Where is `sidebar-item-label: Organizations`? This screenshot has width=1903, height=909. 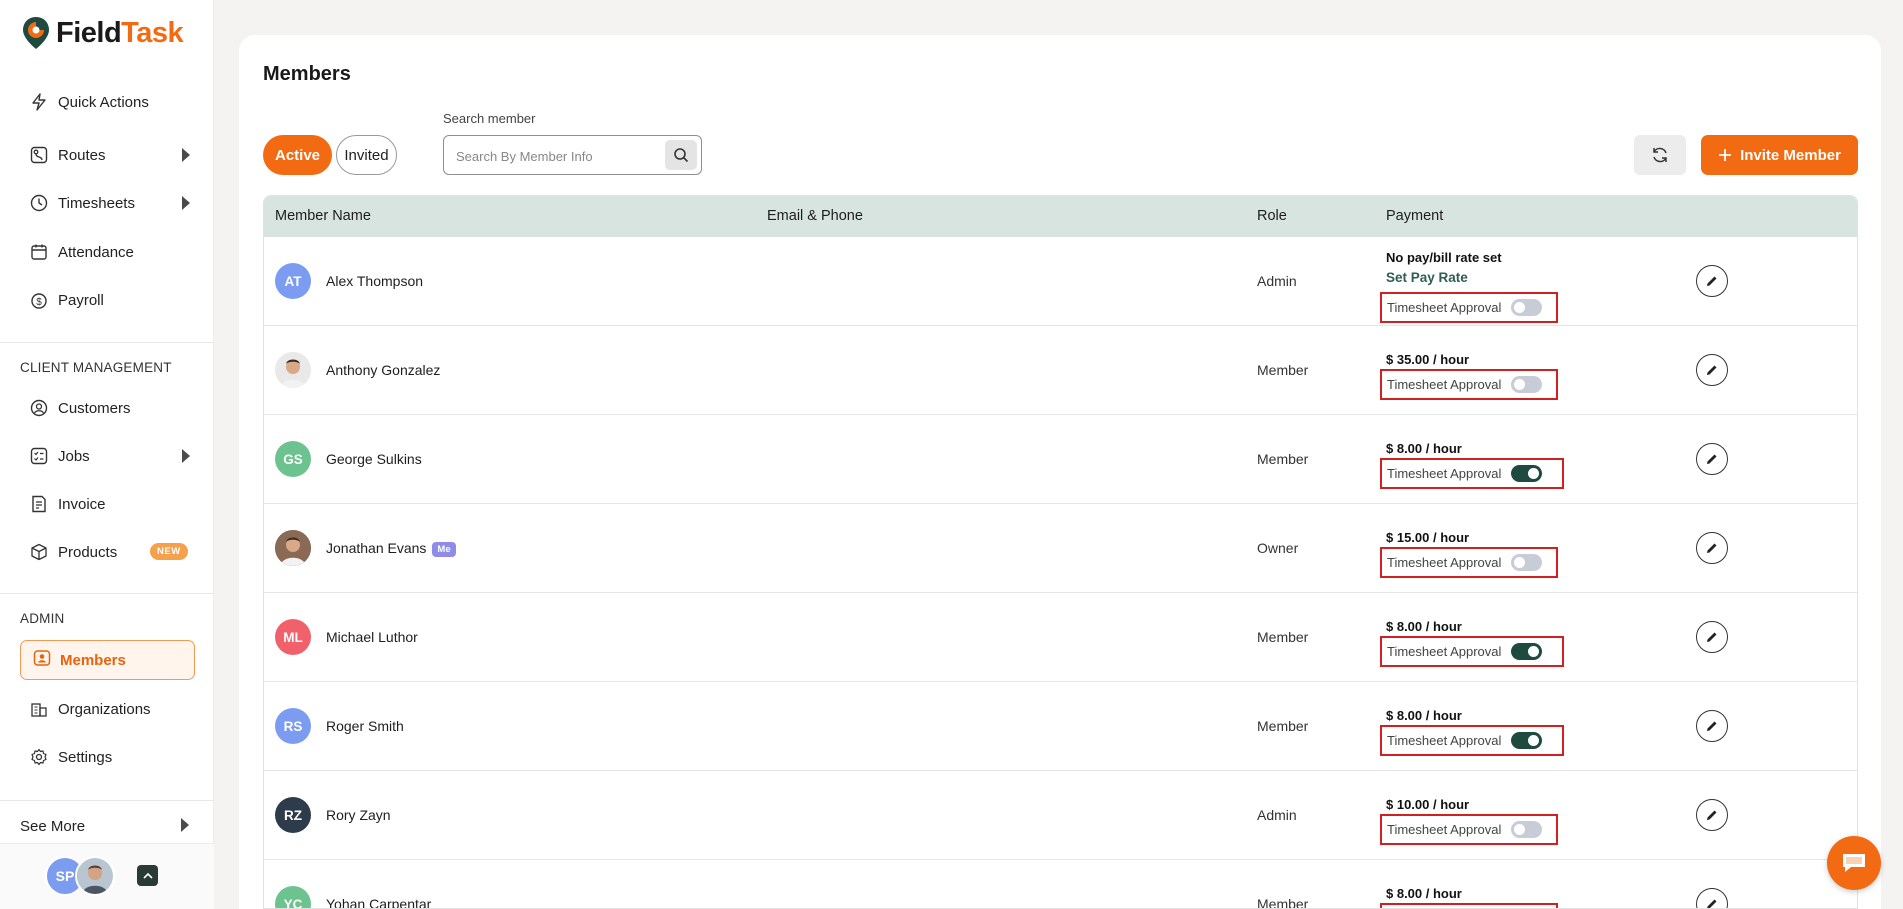
sidebar-item-label: Organizations is located at coordinates (104, 709).